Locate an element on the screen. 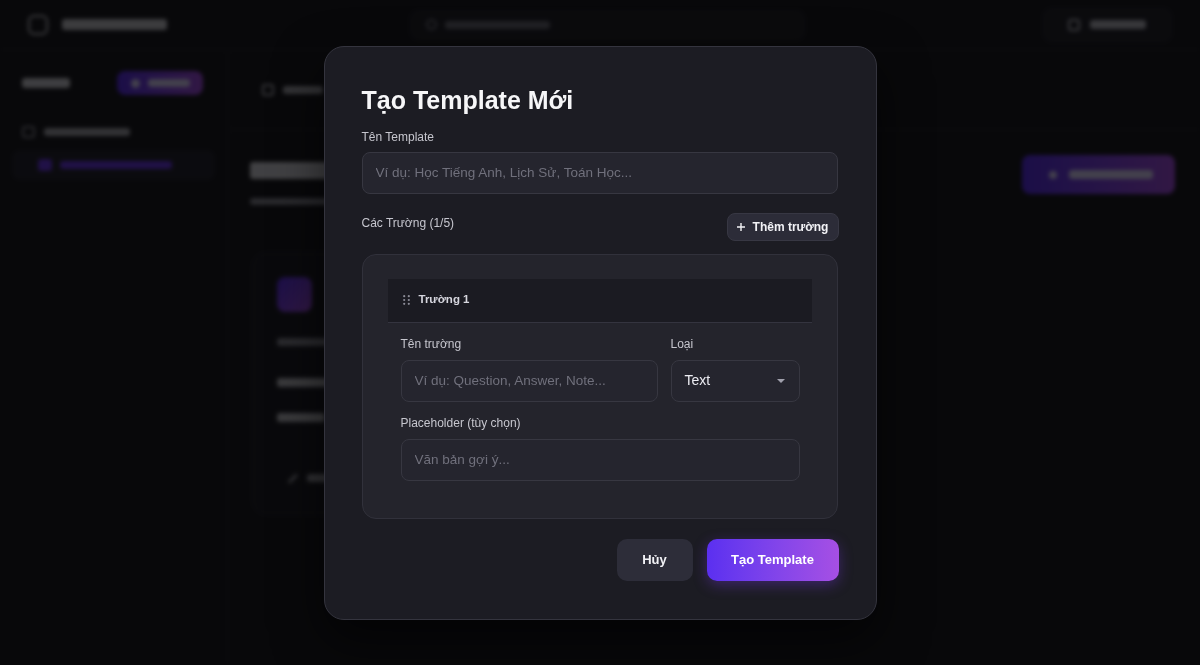 This screenshot has width=1200, height=665. cancel-button: Hủy is located at coordinates (654, 559).